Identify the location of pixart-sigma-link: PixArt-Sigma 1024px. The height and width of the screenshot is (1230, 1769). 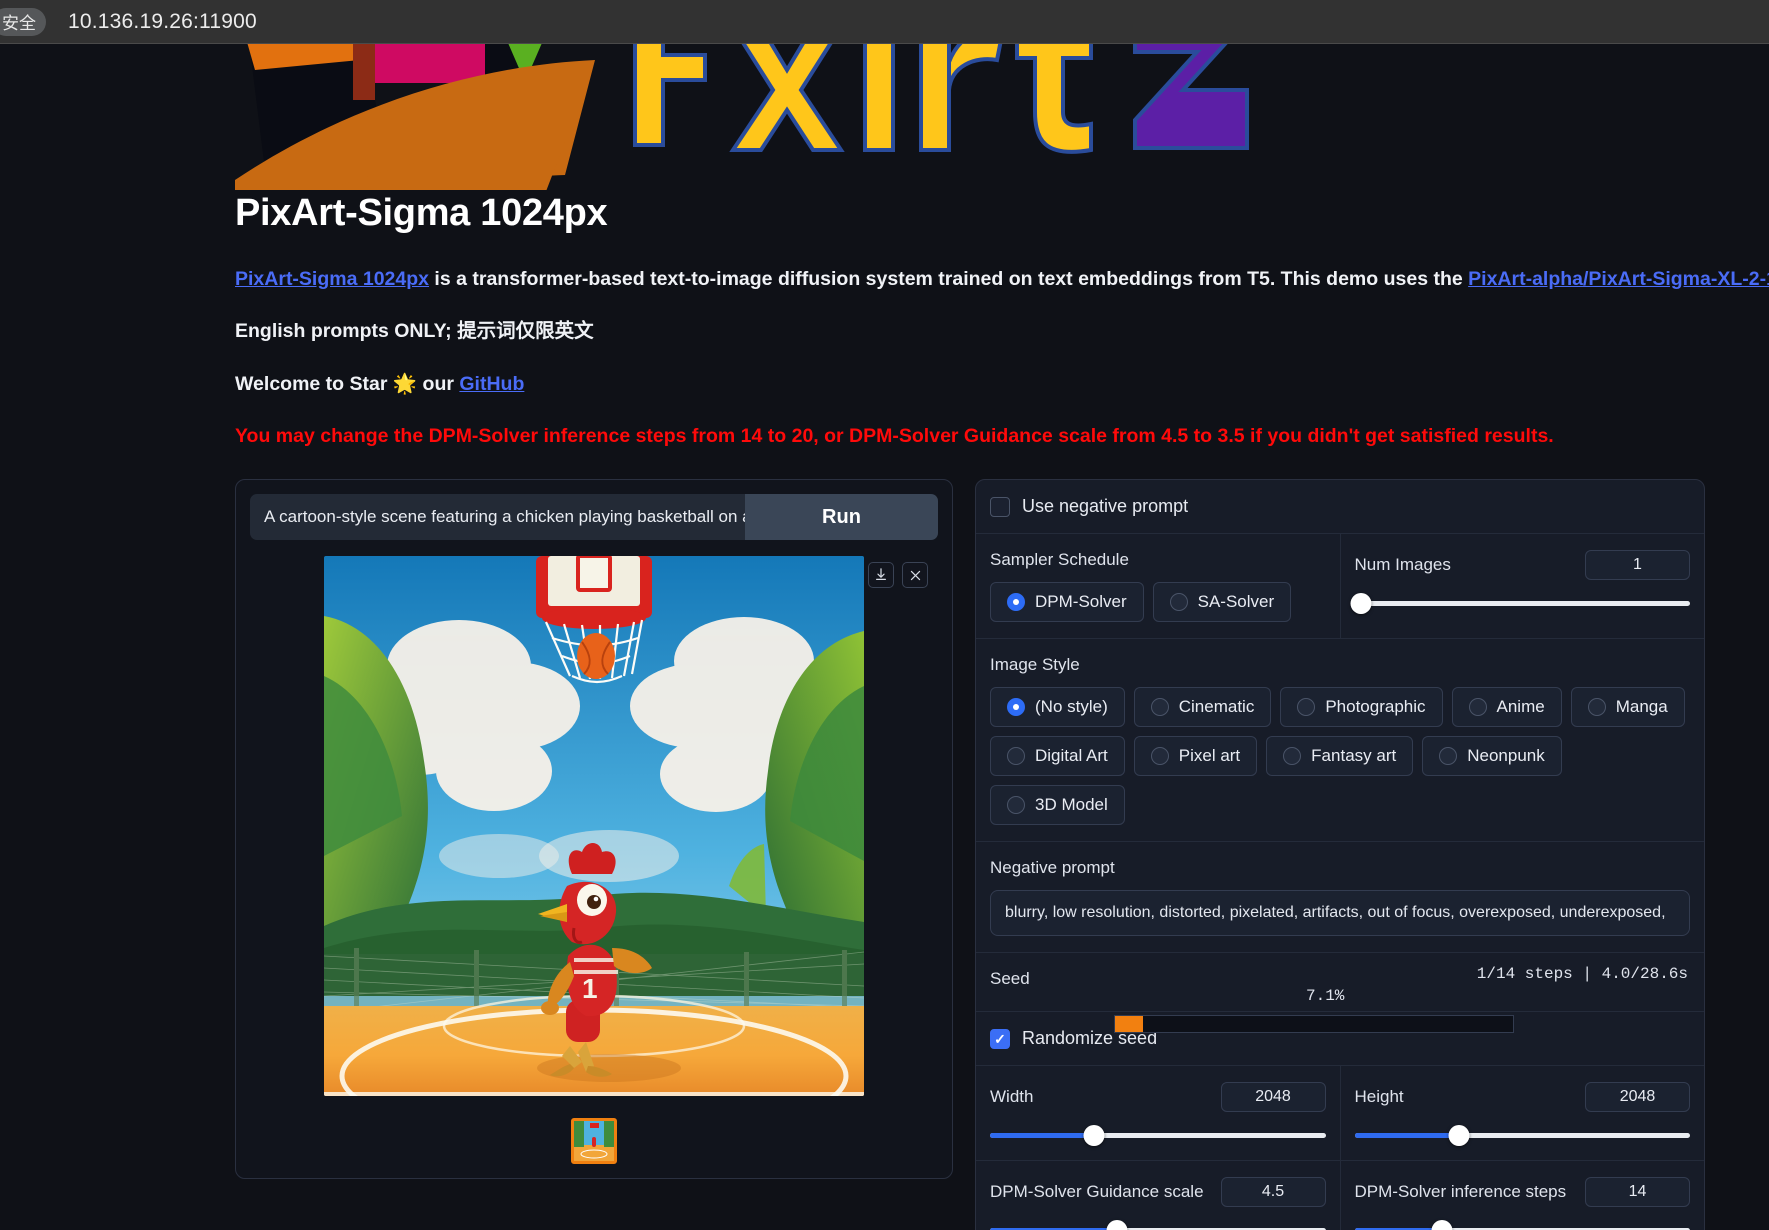
(332, 279).